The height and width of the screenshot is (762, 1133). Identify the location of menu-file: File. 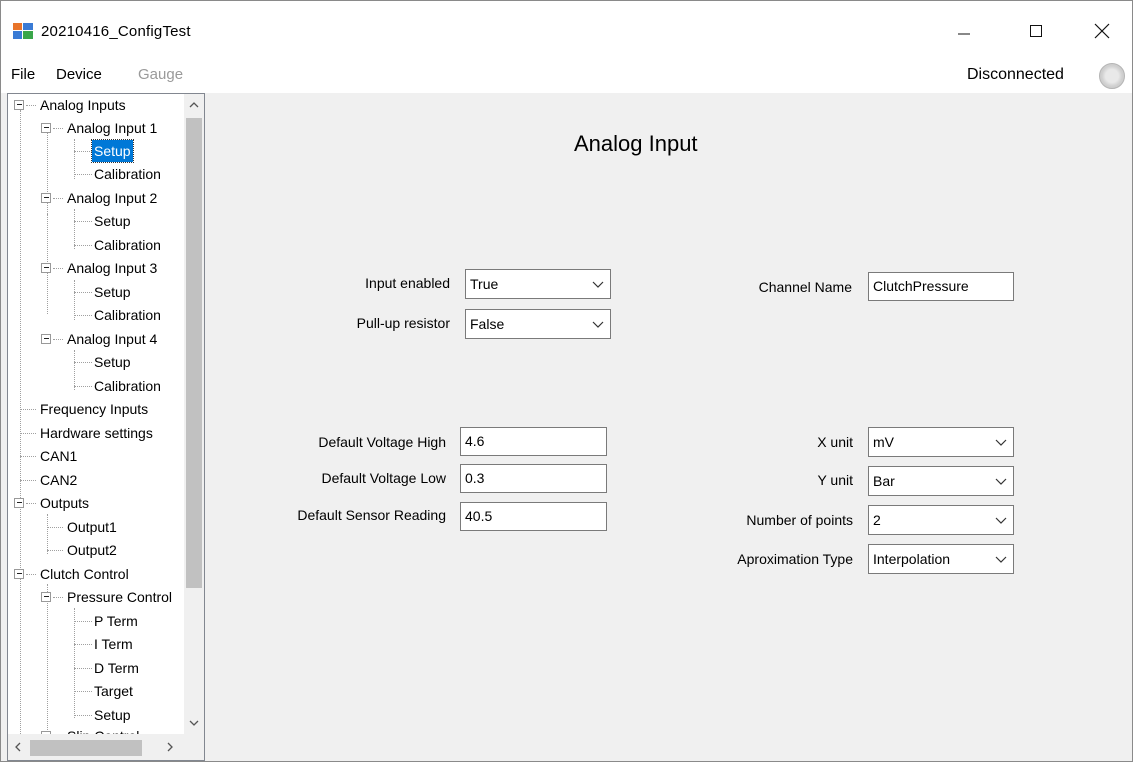
(23, 74).